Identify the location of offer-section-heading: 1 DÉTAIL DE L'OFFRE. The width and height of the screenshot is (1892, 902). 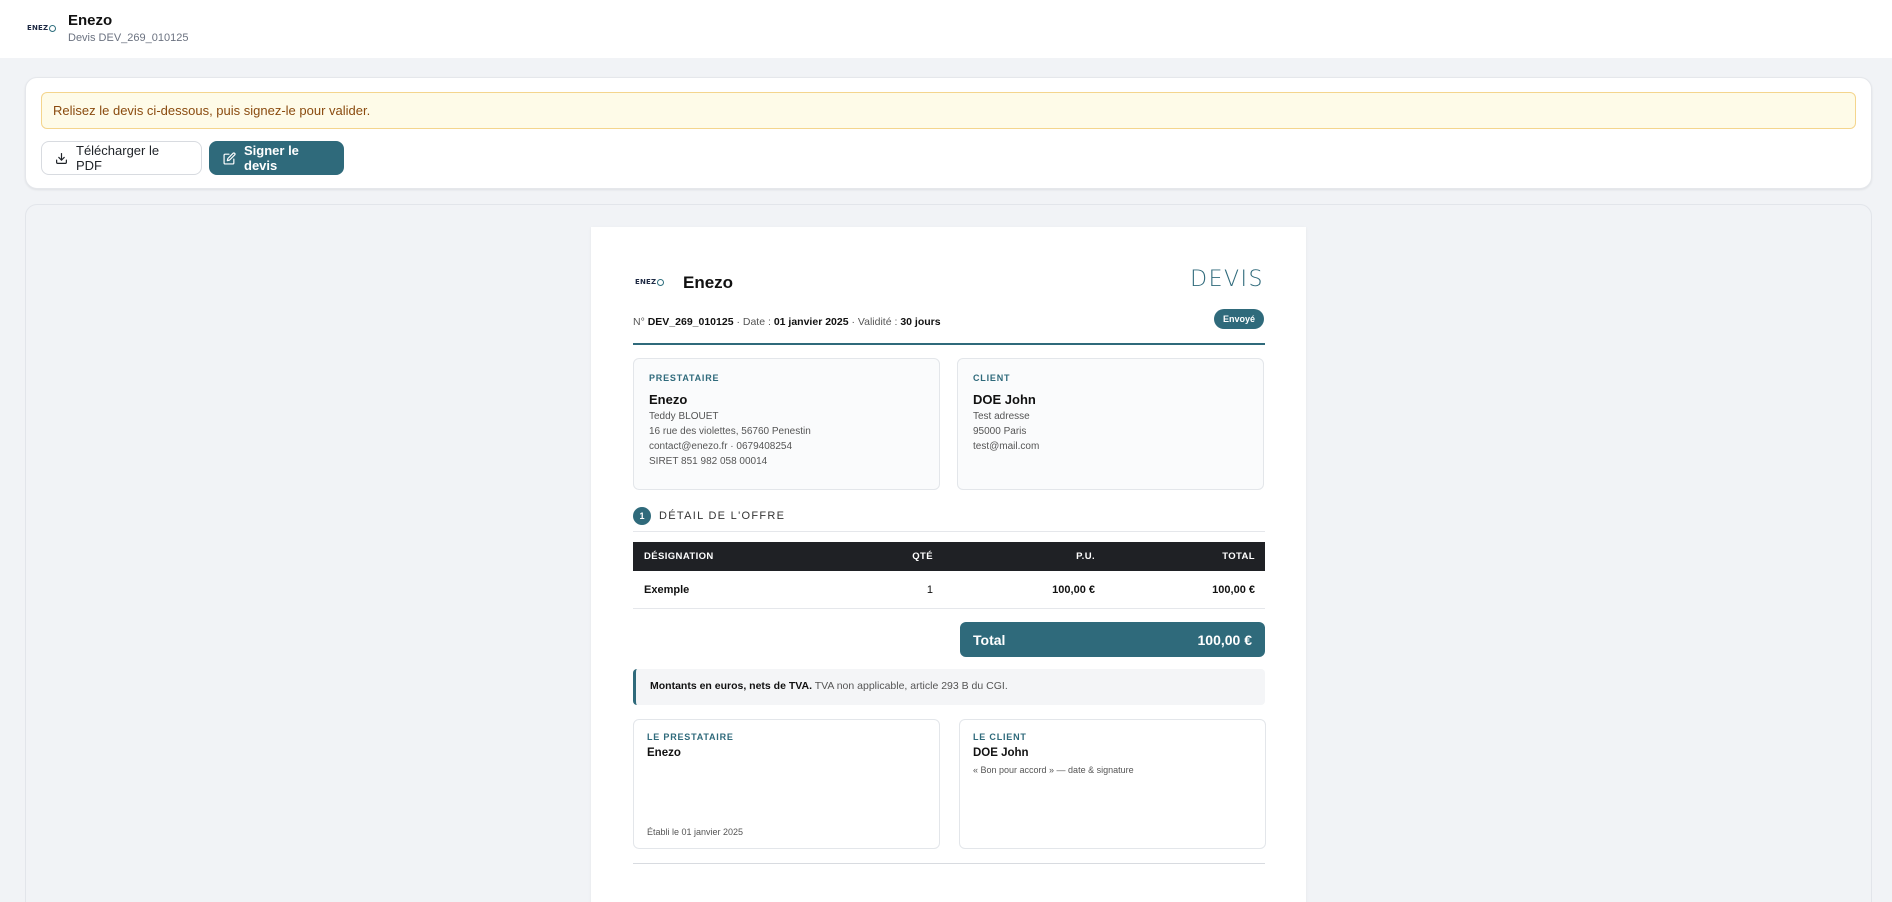
(709, 516).